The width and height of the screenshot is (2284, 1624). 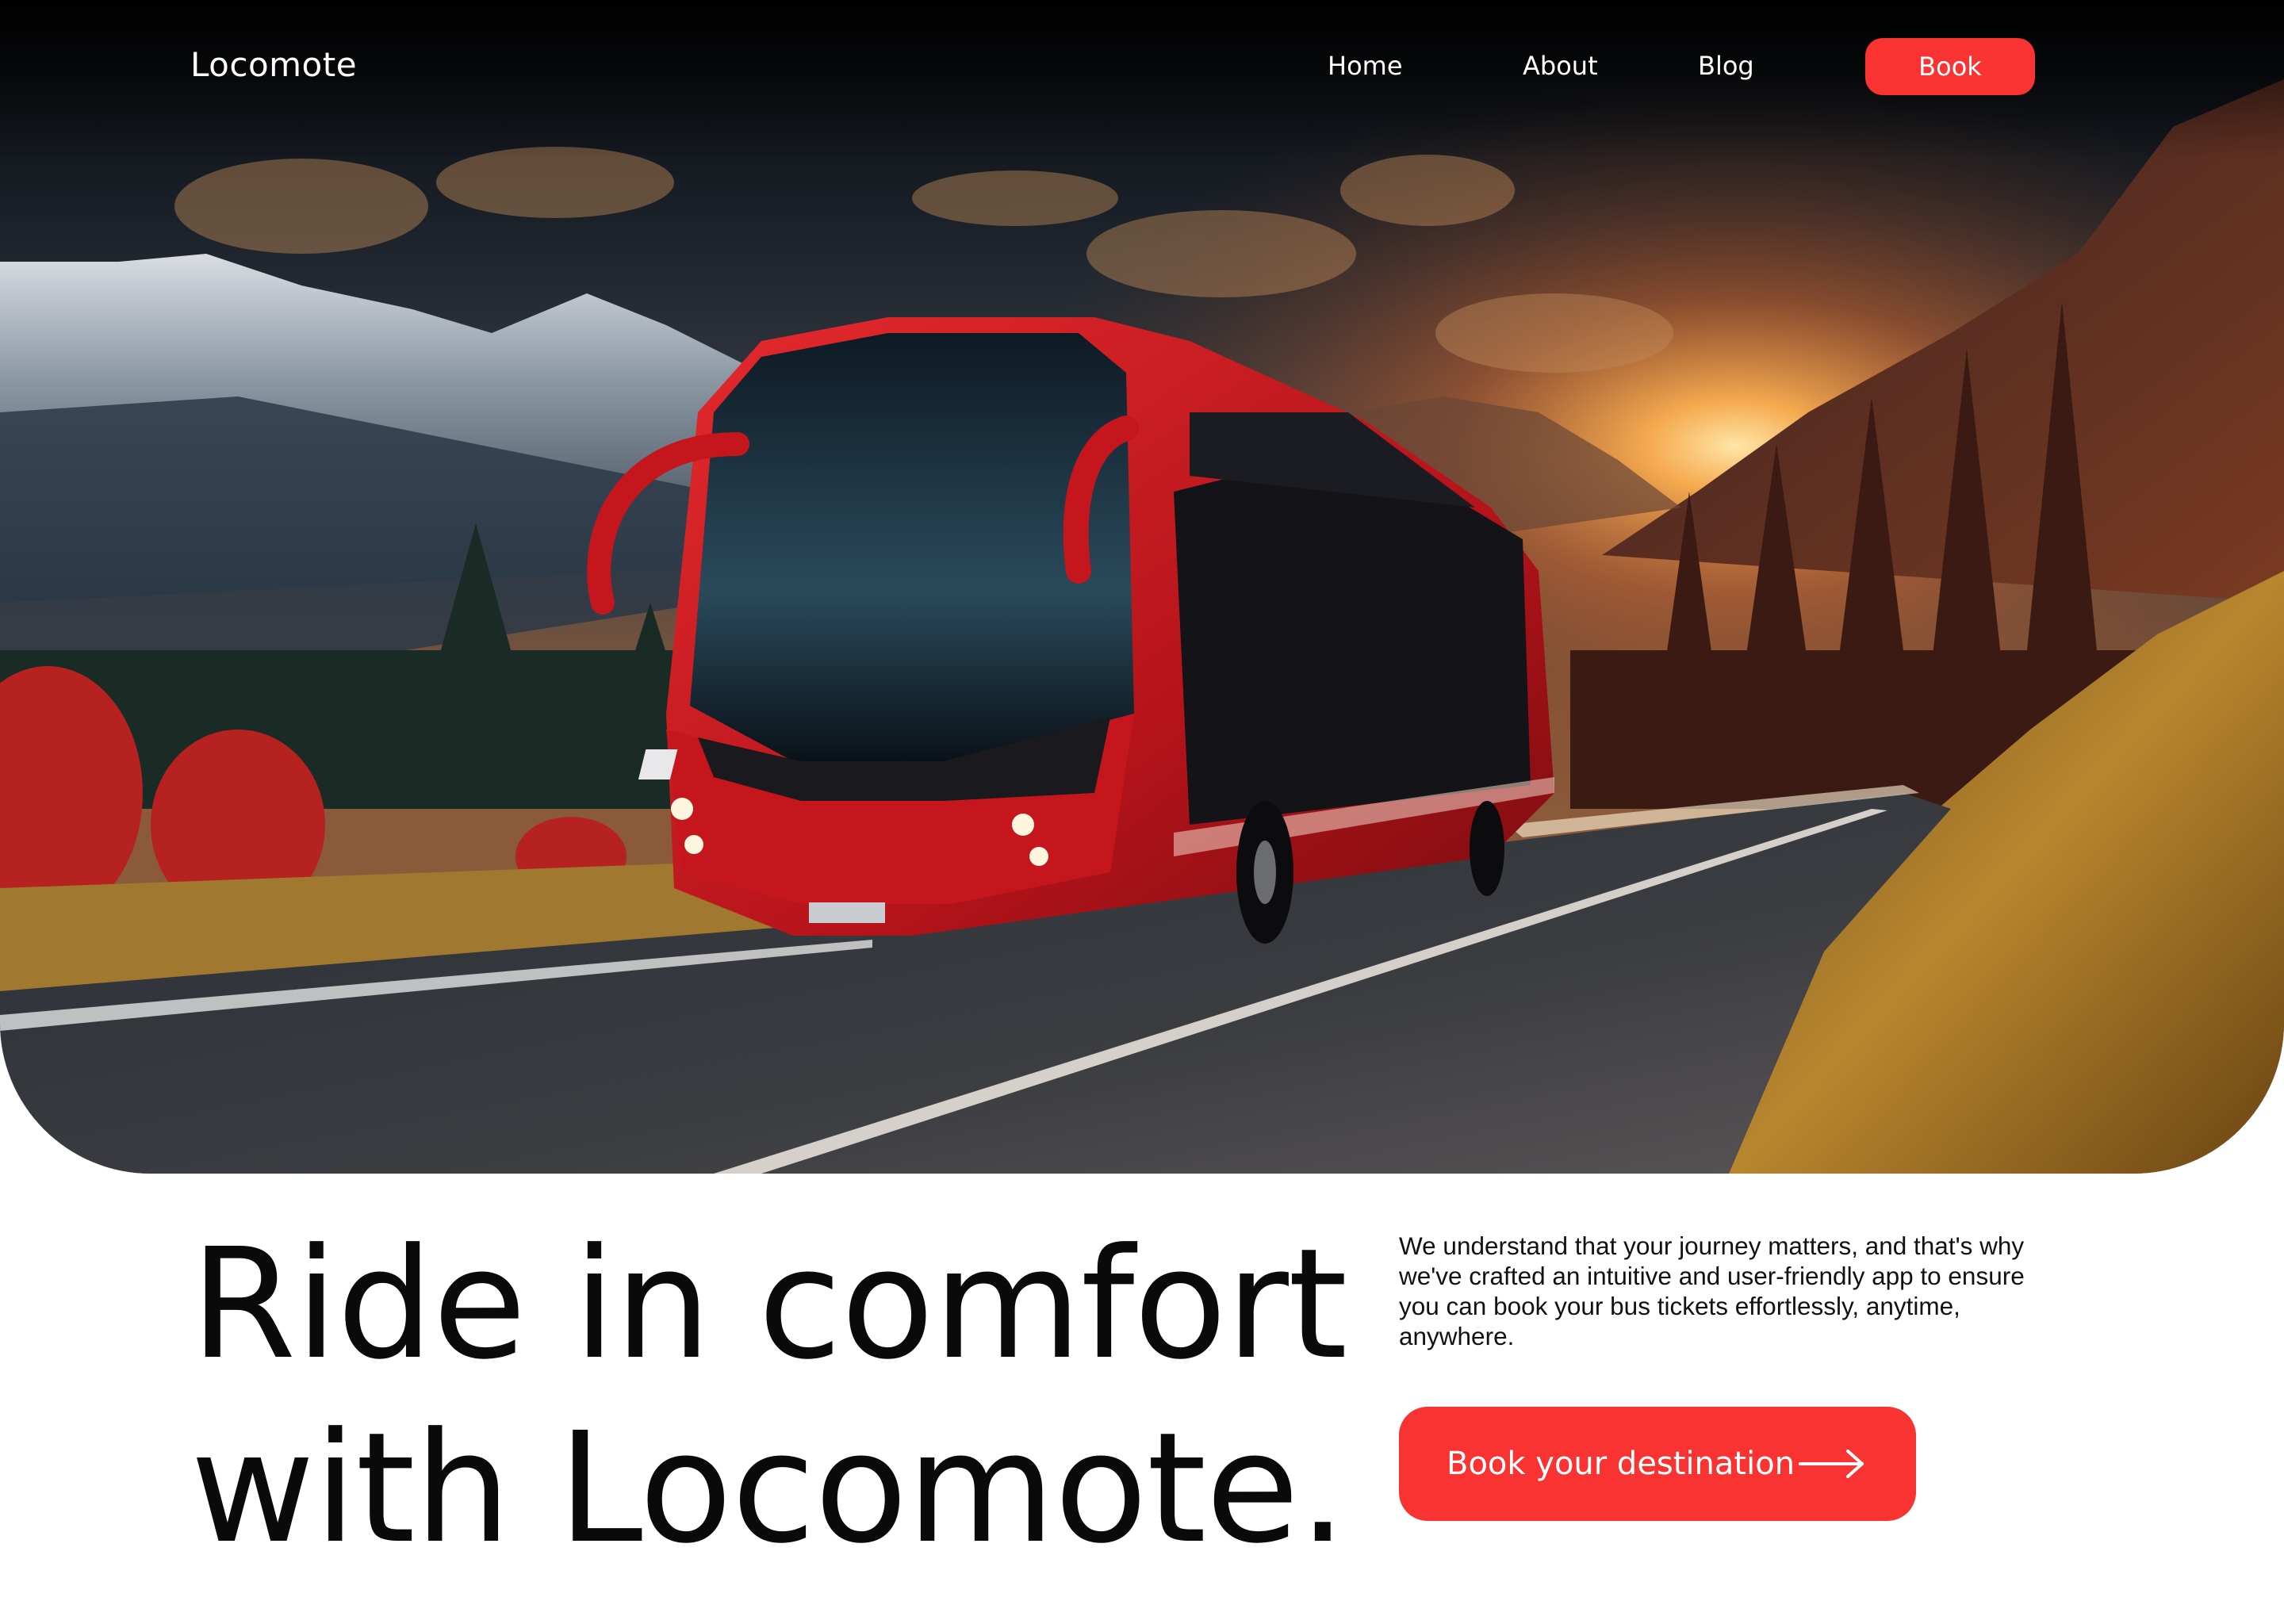 I want to click on headline-line-2: with Locomote., so click(x=768, y=1488).